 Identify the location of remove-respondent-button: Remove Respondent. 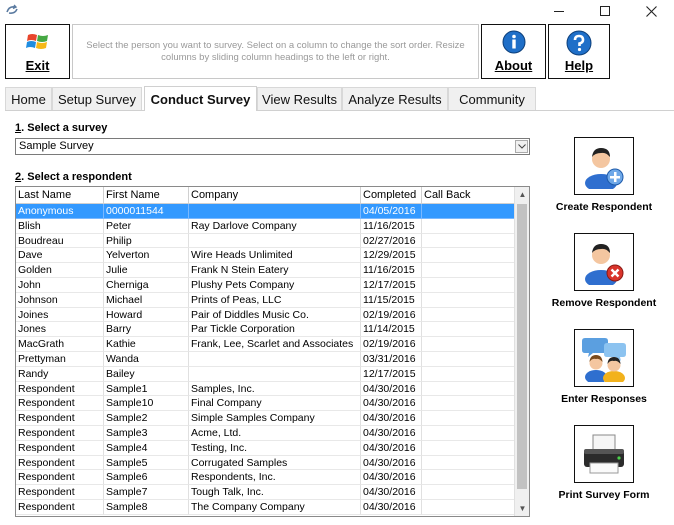
(604, 271).